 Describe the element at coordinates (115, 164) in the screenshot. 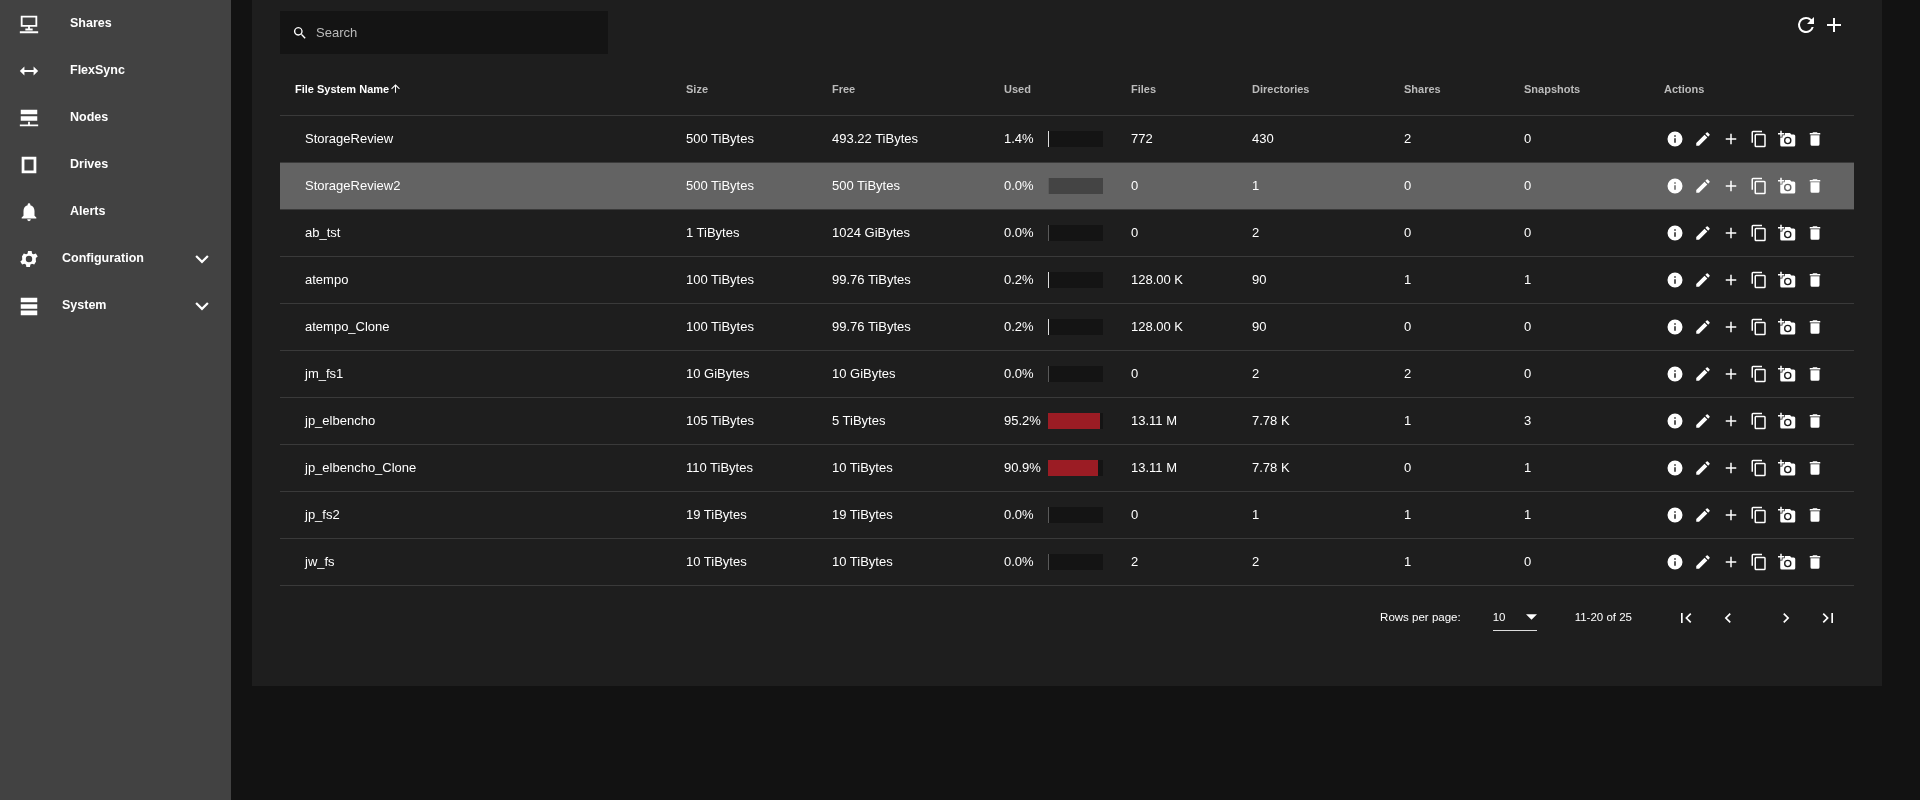

I see `sidebar-item: Drives` at that location.